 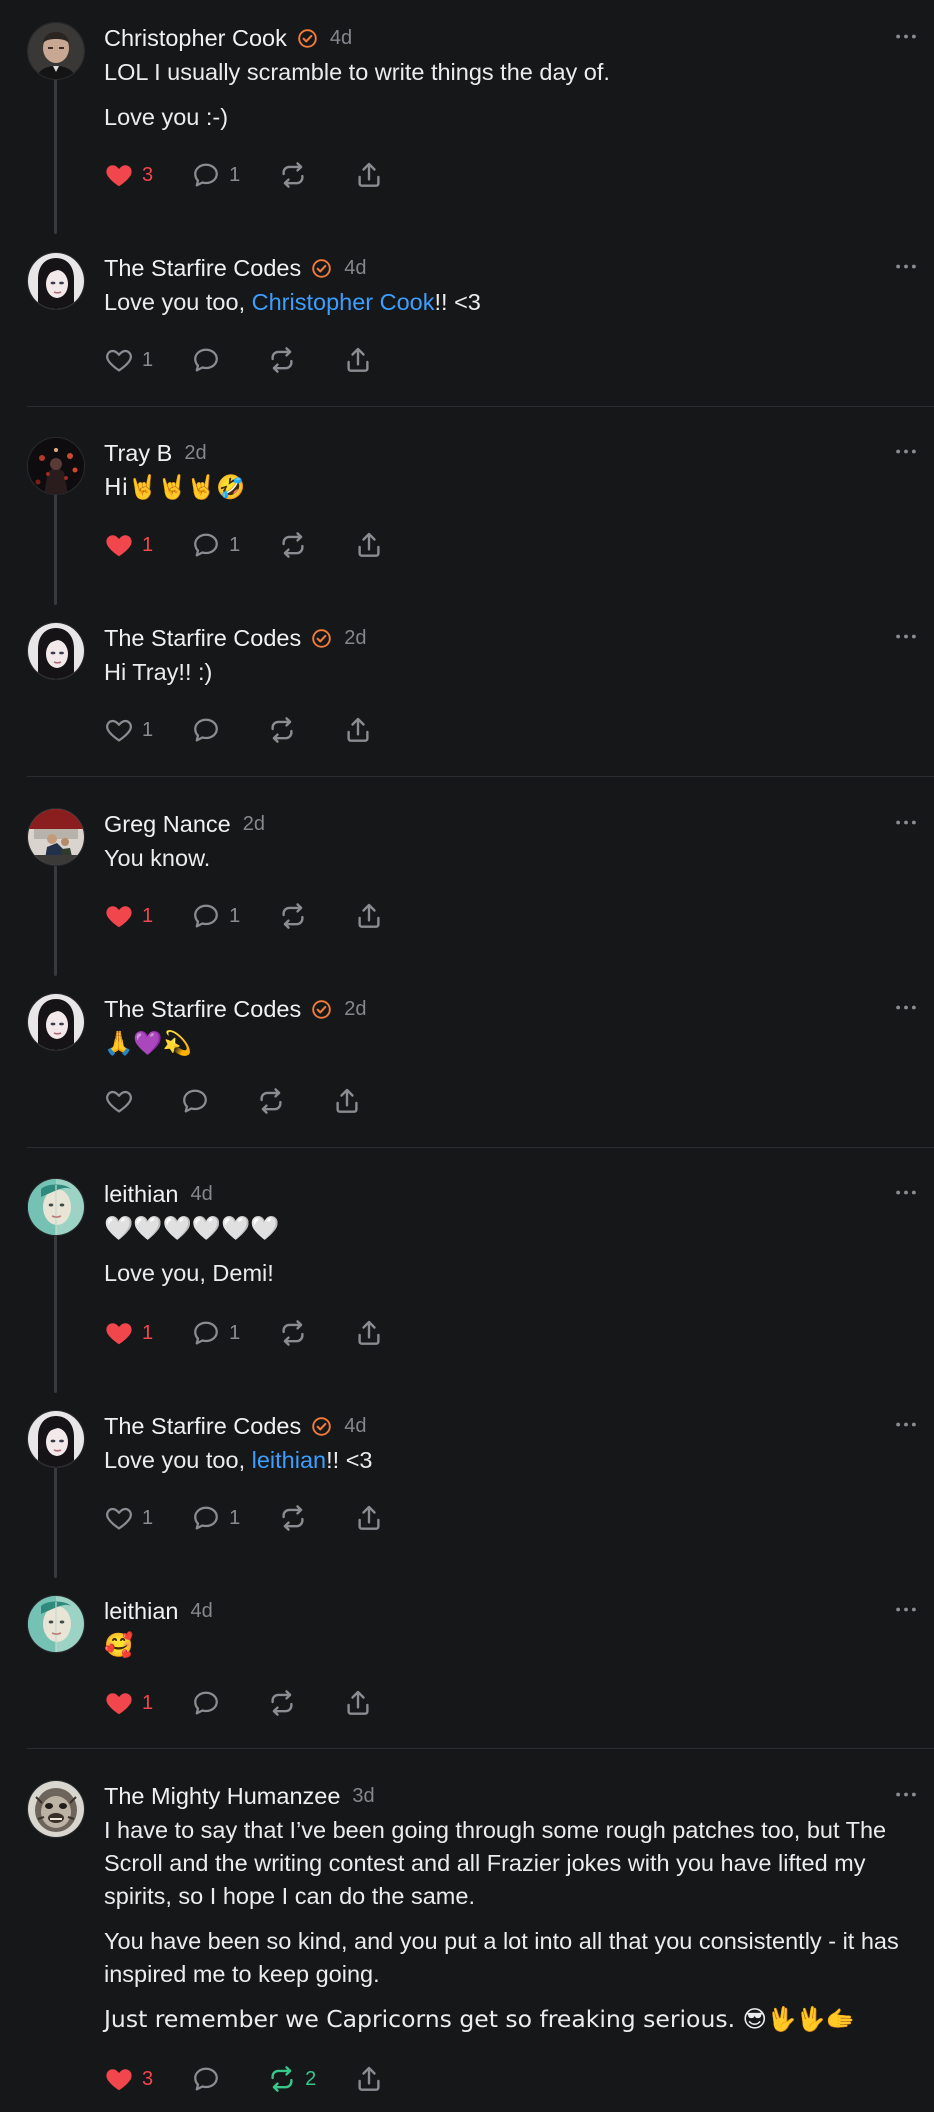 What do you see at coordinates (343, 302) in the screenshot?
I see `mention-link: Christopher Cook` at bounding box center [343, 302].